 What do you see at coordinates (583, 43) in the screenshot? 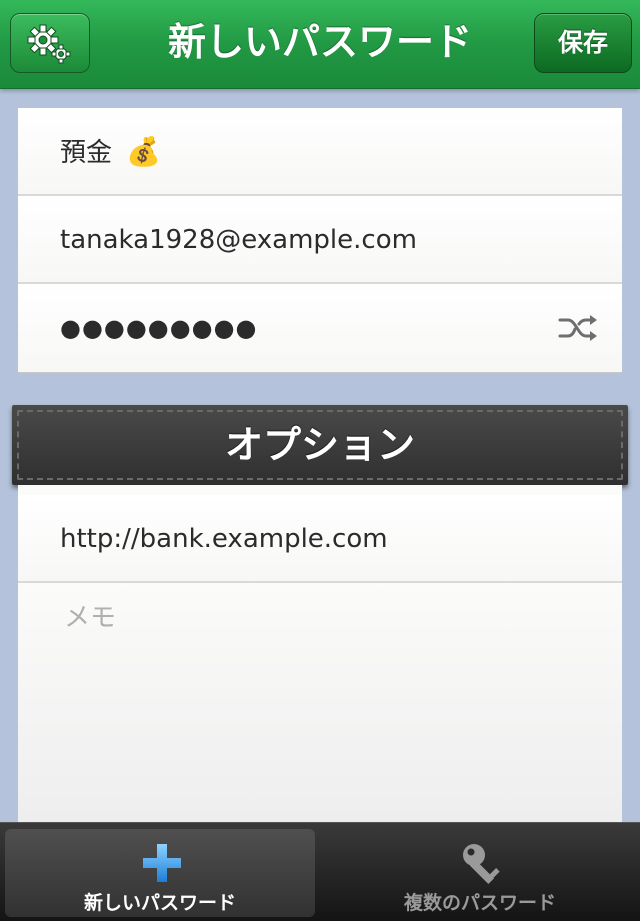
I see `save-button: 保存` at bounding box center [583, 43].